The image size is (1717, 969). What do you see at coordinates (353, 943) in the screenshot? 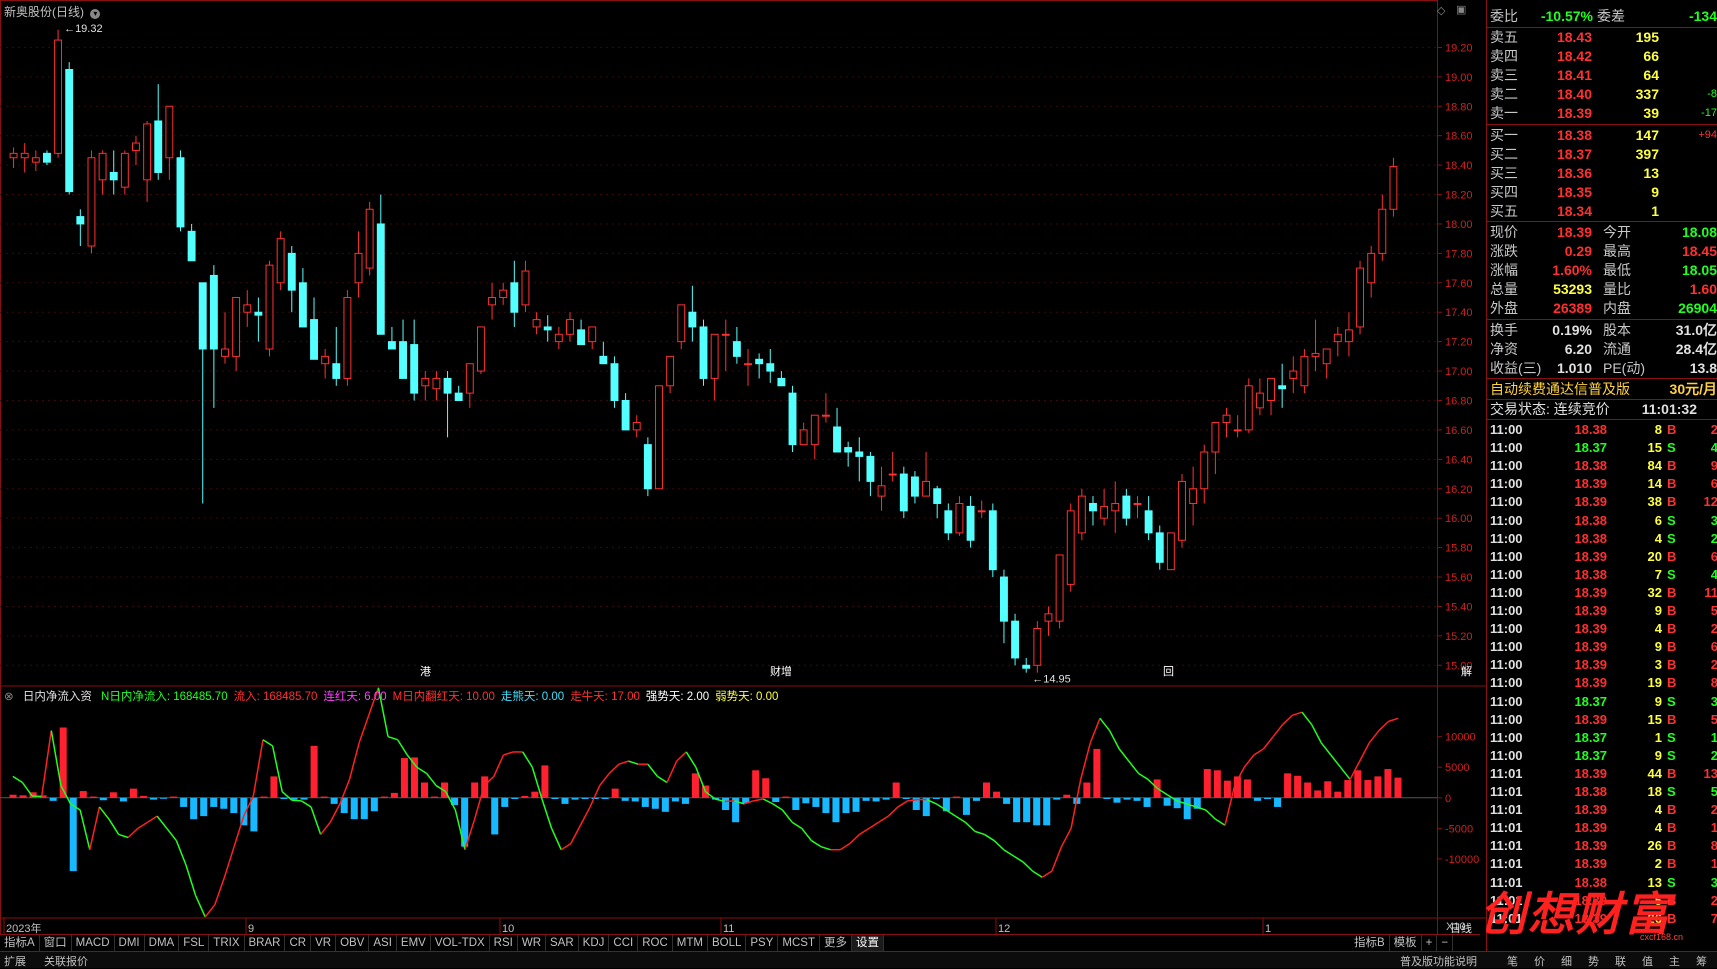
I see `indicator-tab: OBV` at bounding box center [353, 943].